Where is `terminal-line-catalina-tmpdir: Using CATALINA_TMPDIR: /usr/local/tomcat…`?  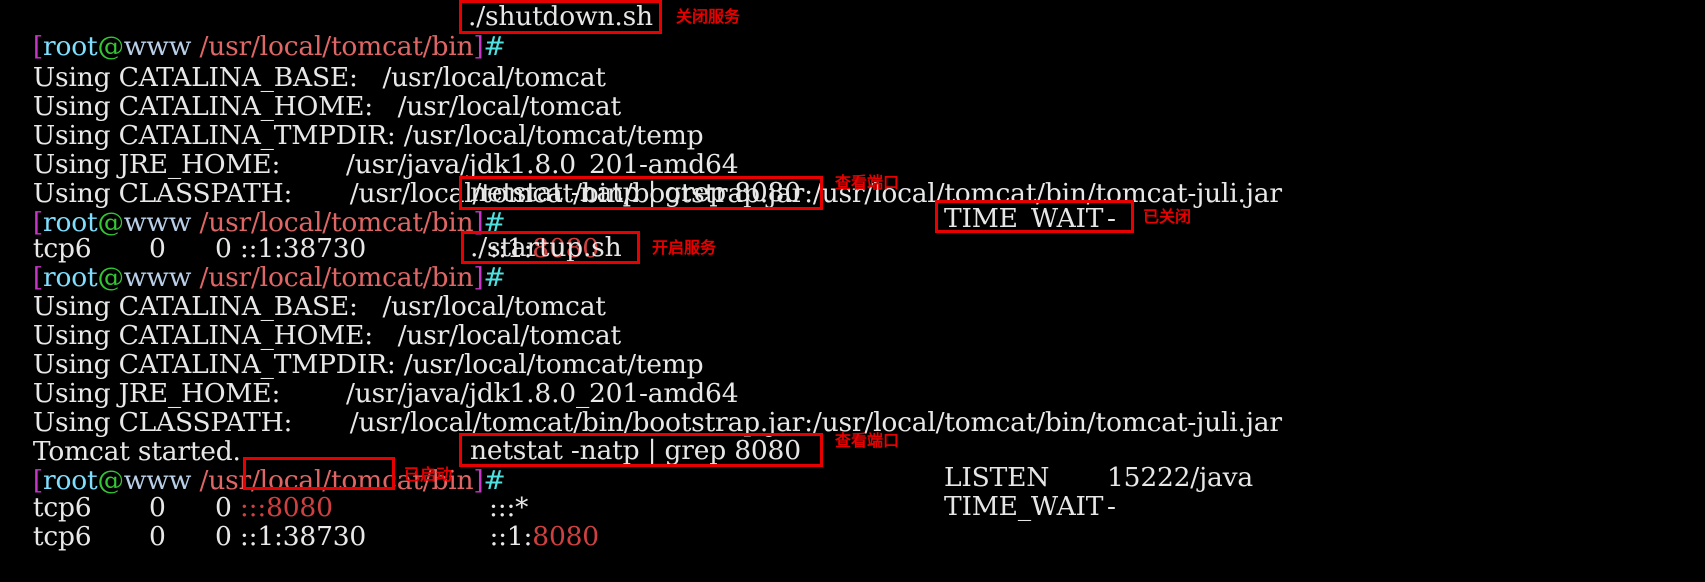
terminal-line-catalina-tmpdir: Using CATALINA_TMPDIR: /usr/local/tomcat… is located at coordinates (352, 121).